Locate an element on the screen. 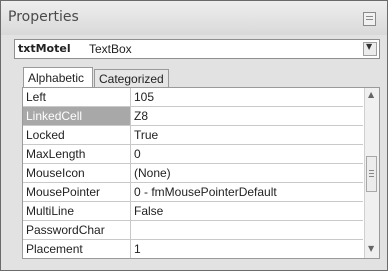 The width and height of the screenshot is (388, 271). property-name: MousePointer is located at coordinates (63, 192).